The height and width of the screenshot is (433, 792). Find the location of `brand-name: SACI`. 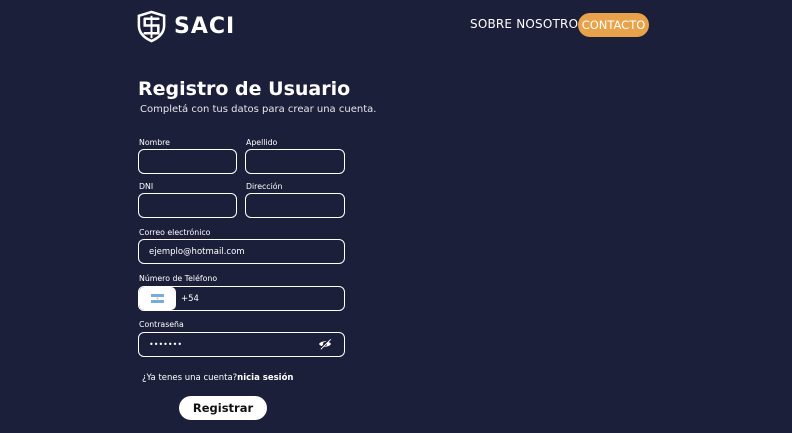

brand-name: SACI is located at coordinates (205, 26).